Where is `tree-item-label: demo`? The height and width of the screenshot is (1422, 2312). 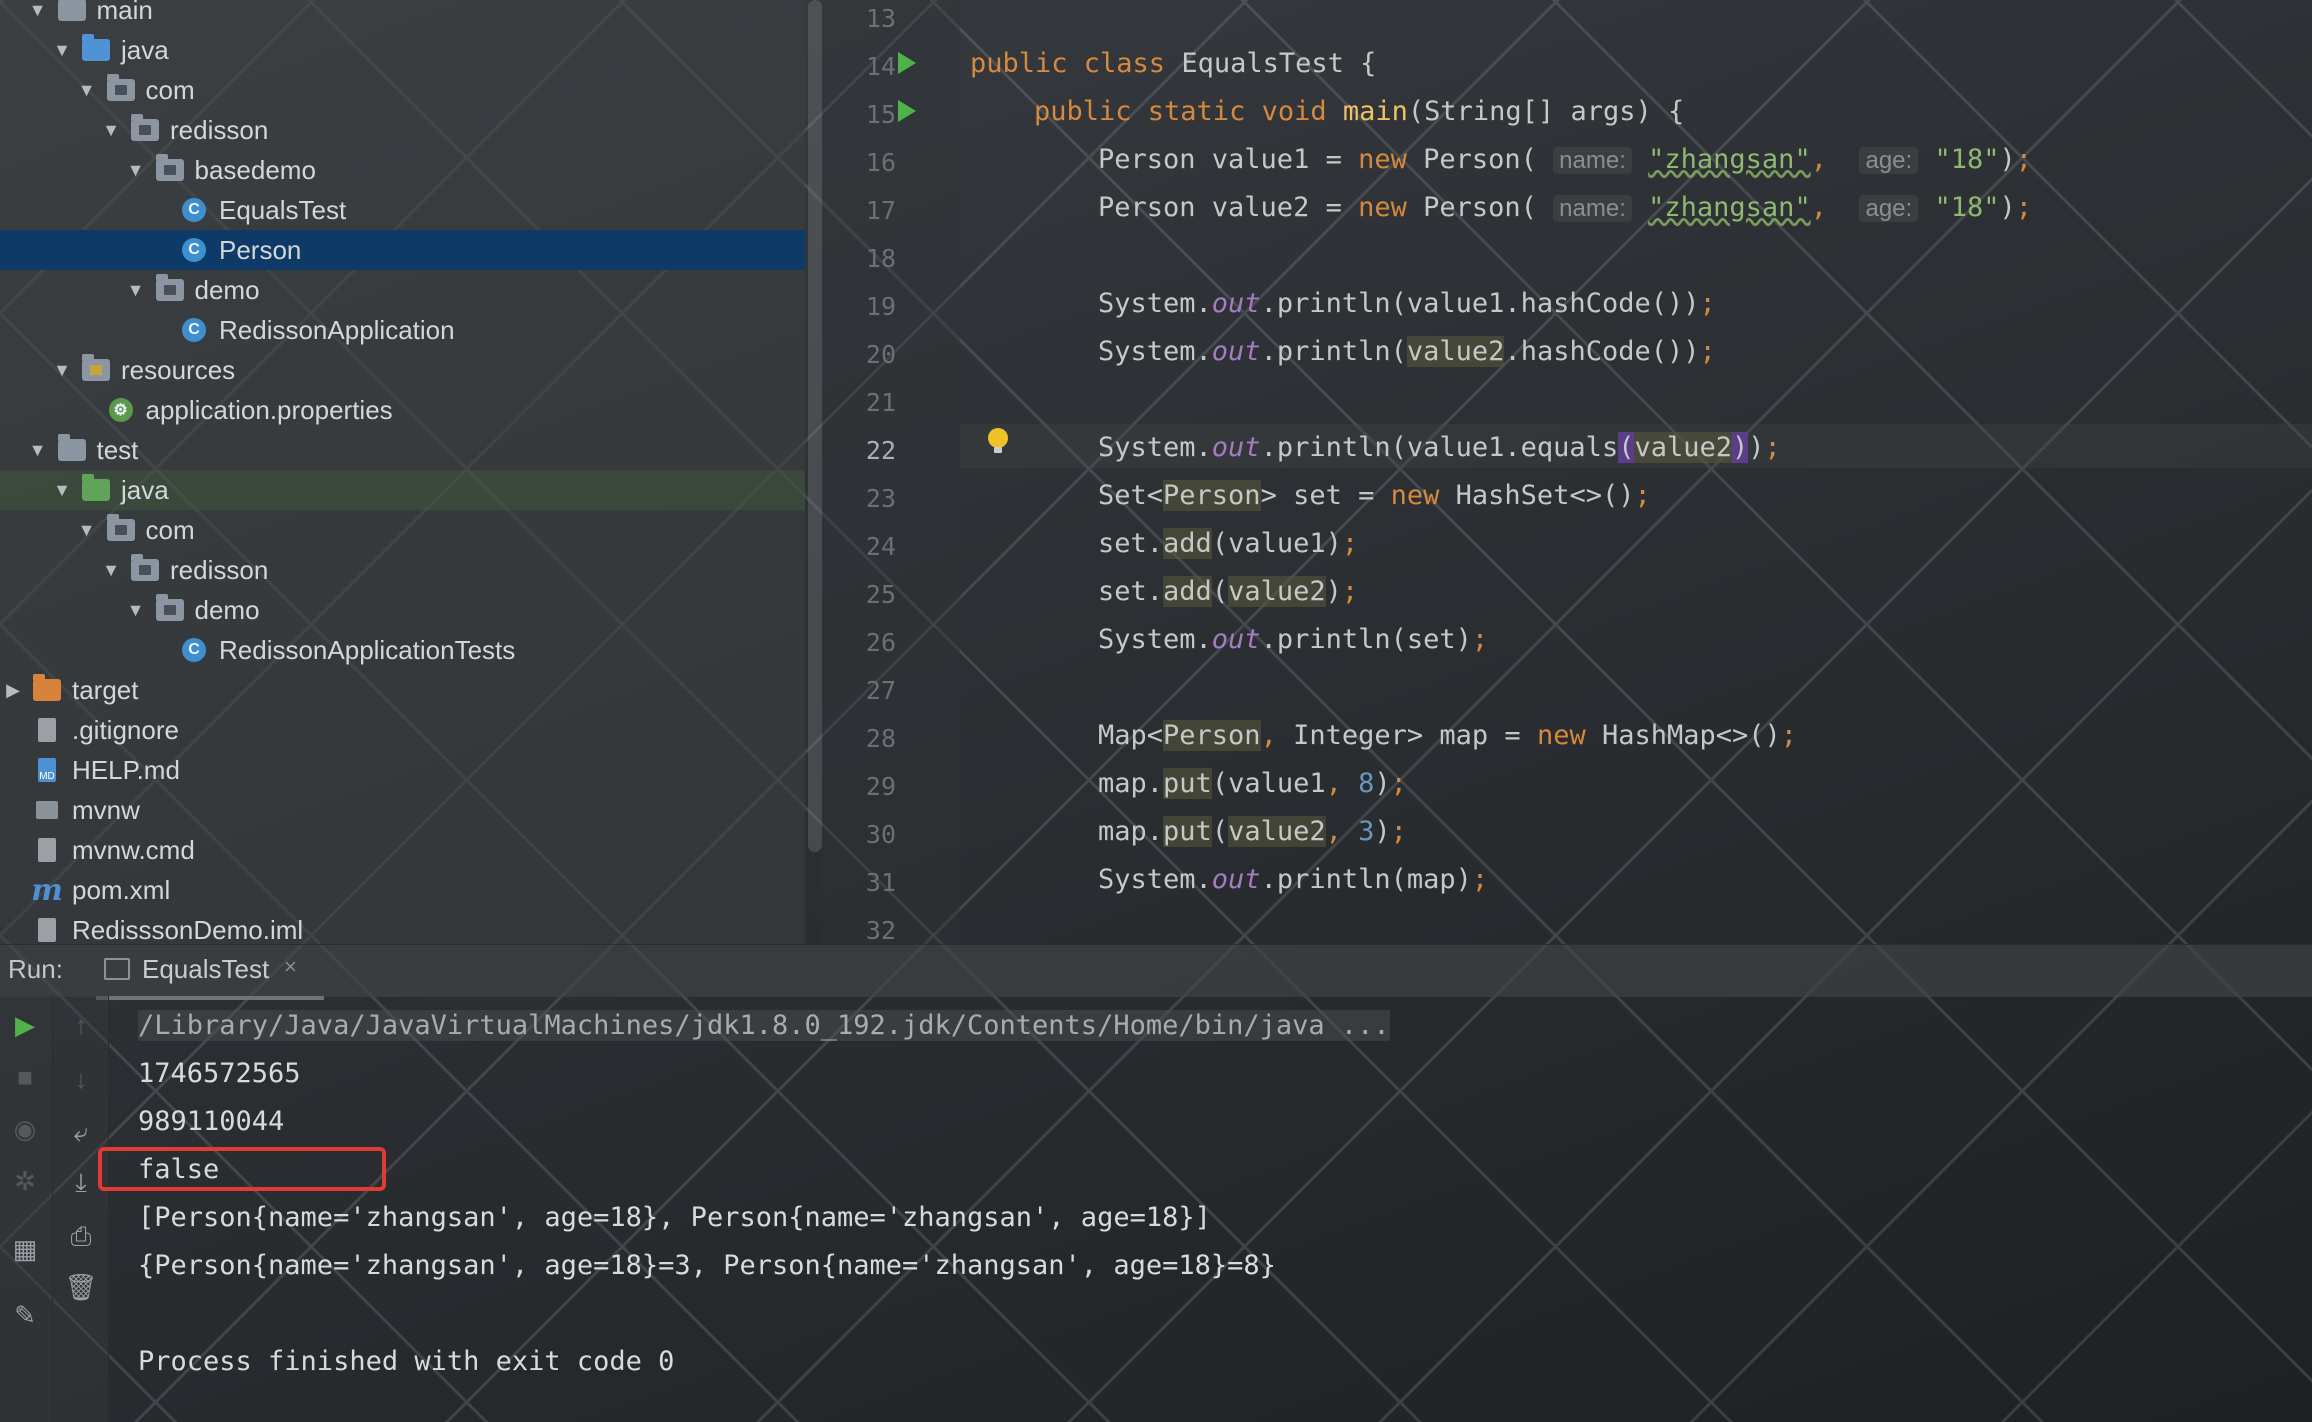 tree-item-label: demo is located at coordinates (227, 289).